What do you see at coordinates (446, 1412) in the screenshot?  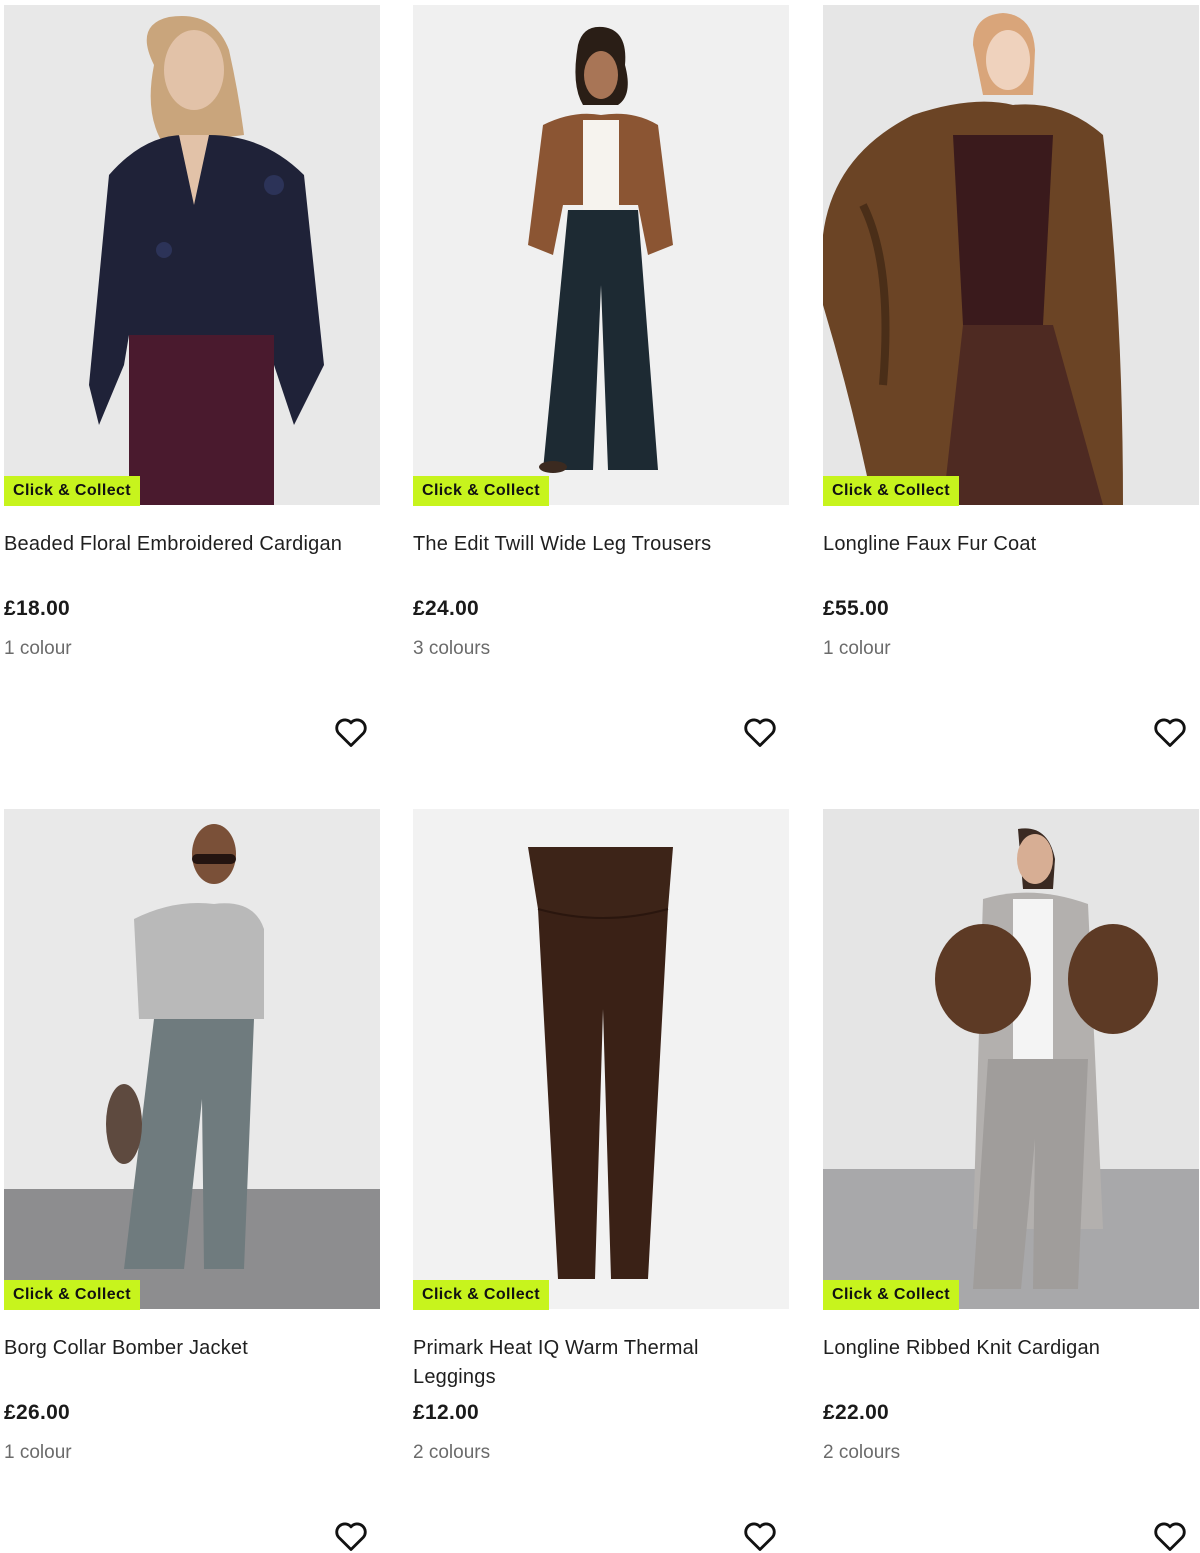 I see `product-price: £12.00` at bounding box center [446, 1412].